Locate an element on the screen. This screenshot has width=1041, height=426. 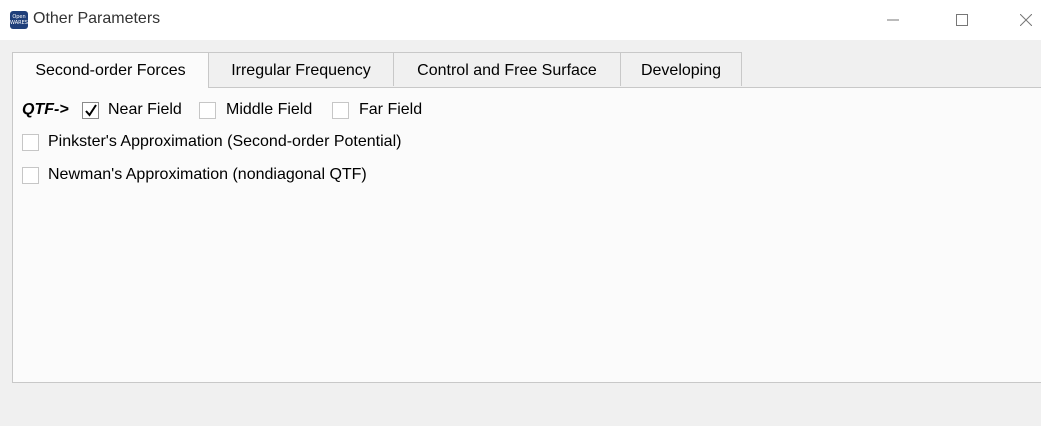
app-icon: Open WARES is located at coordinates (19, 20).